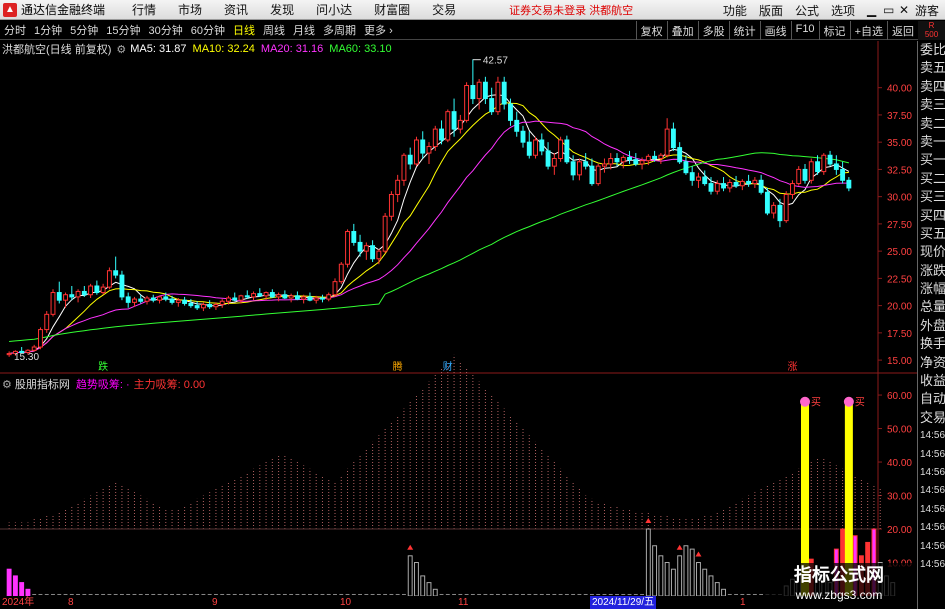 The width and height of the screenshot is (945, 609). I want to click on tab-daily: 日线, so click(244, 30).